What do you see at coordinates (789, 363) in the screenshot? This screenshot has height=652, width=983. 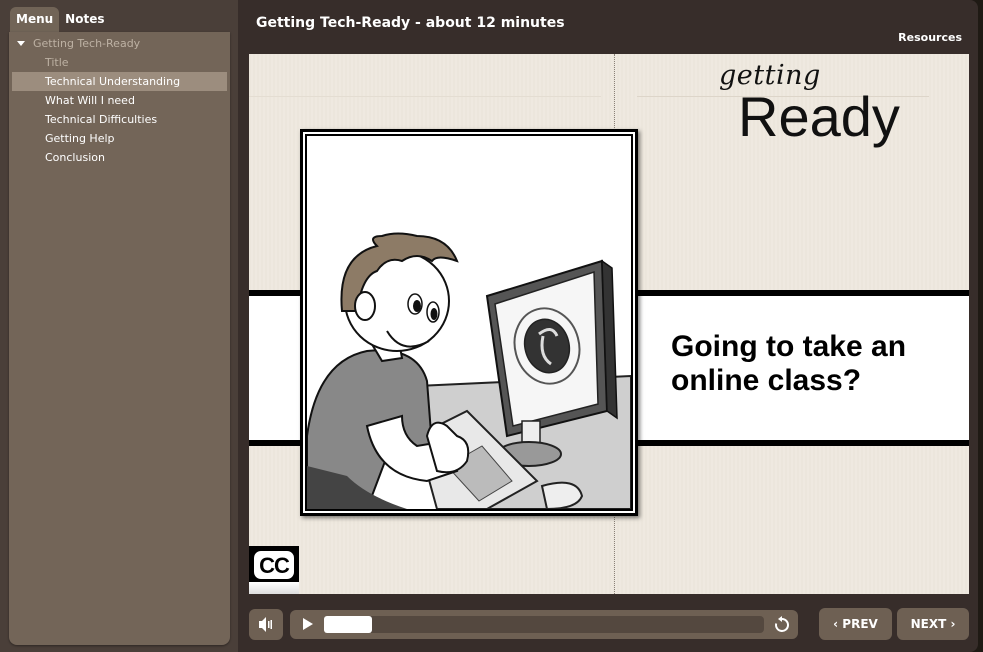 I see `slide-question: Going to take an online class?` at bounding box center [789, 363].